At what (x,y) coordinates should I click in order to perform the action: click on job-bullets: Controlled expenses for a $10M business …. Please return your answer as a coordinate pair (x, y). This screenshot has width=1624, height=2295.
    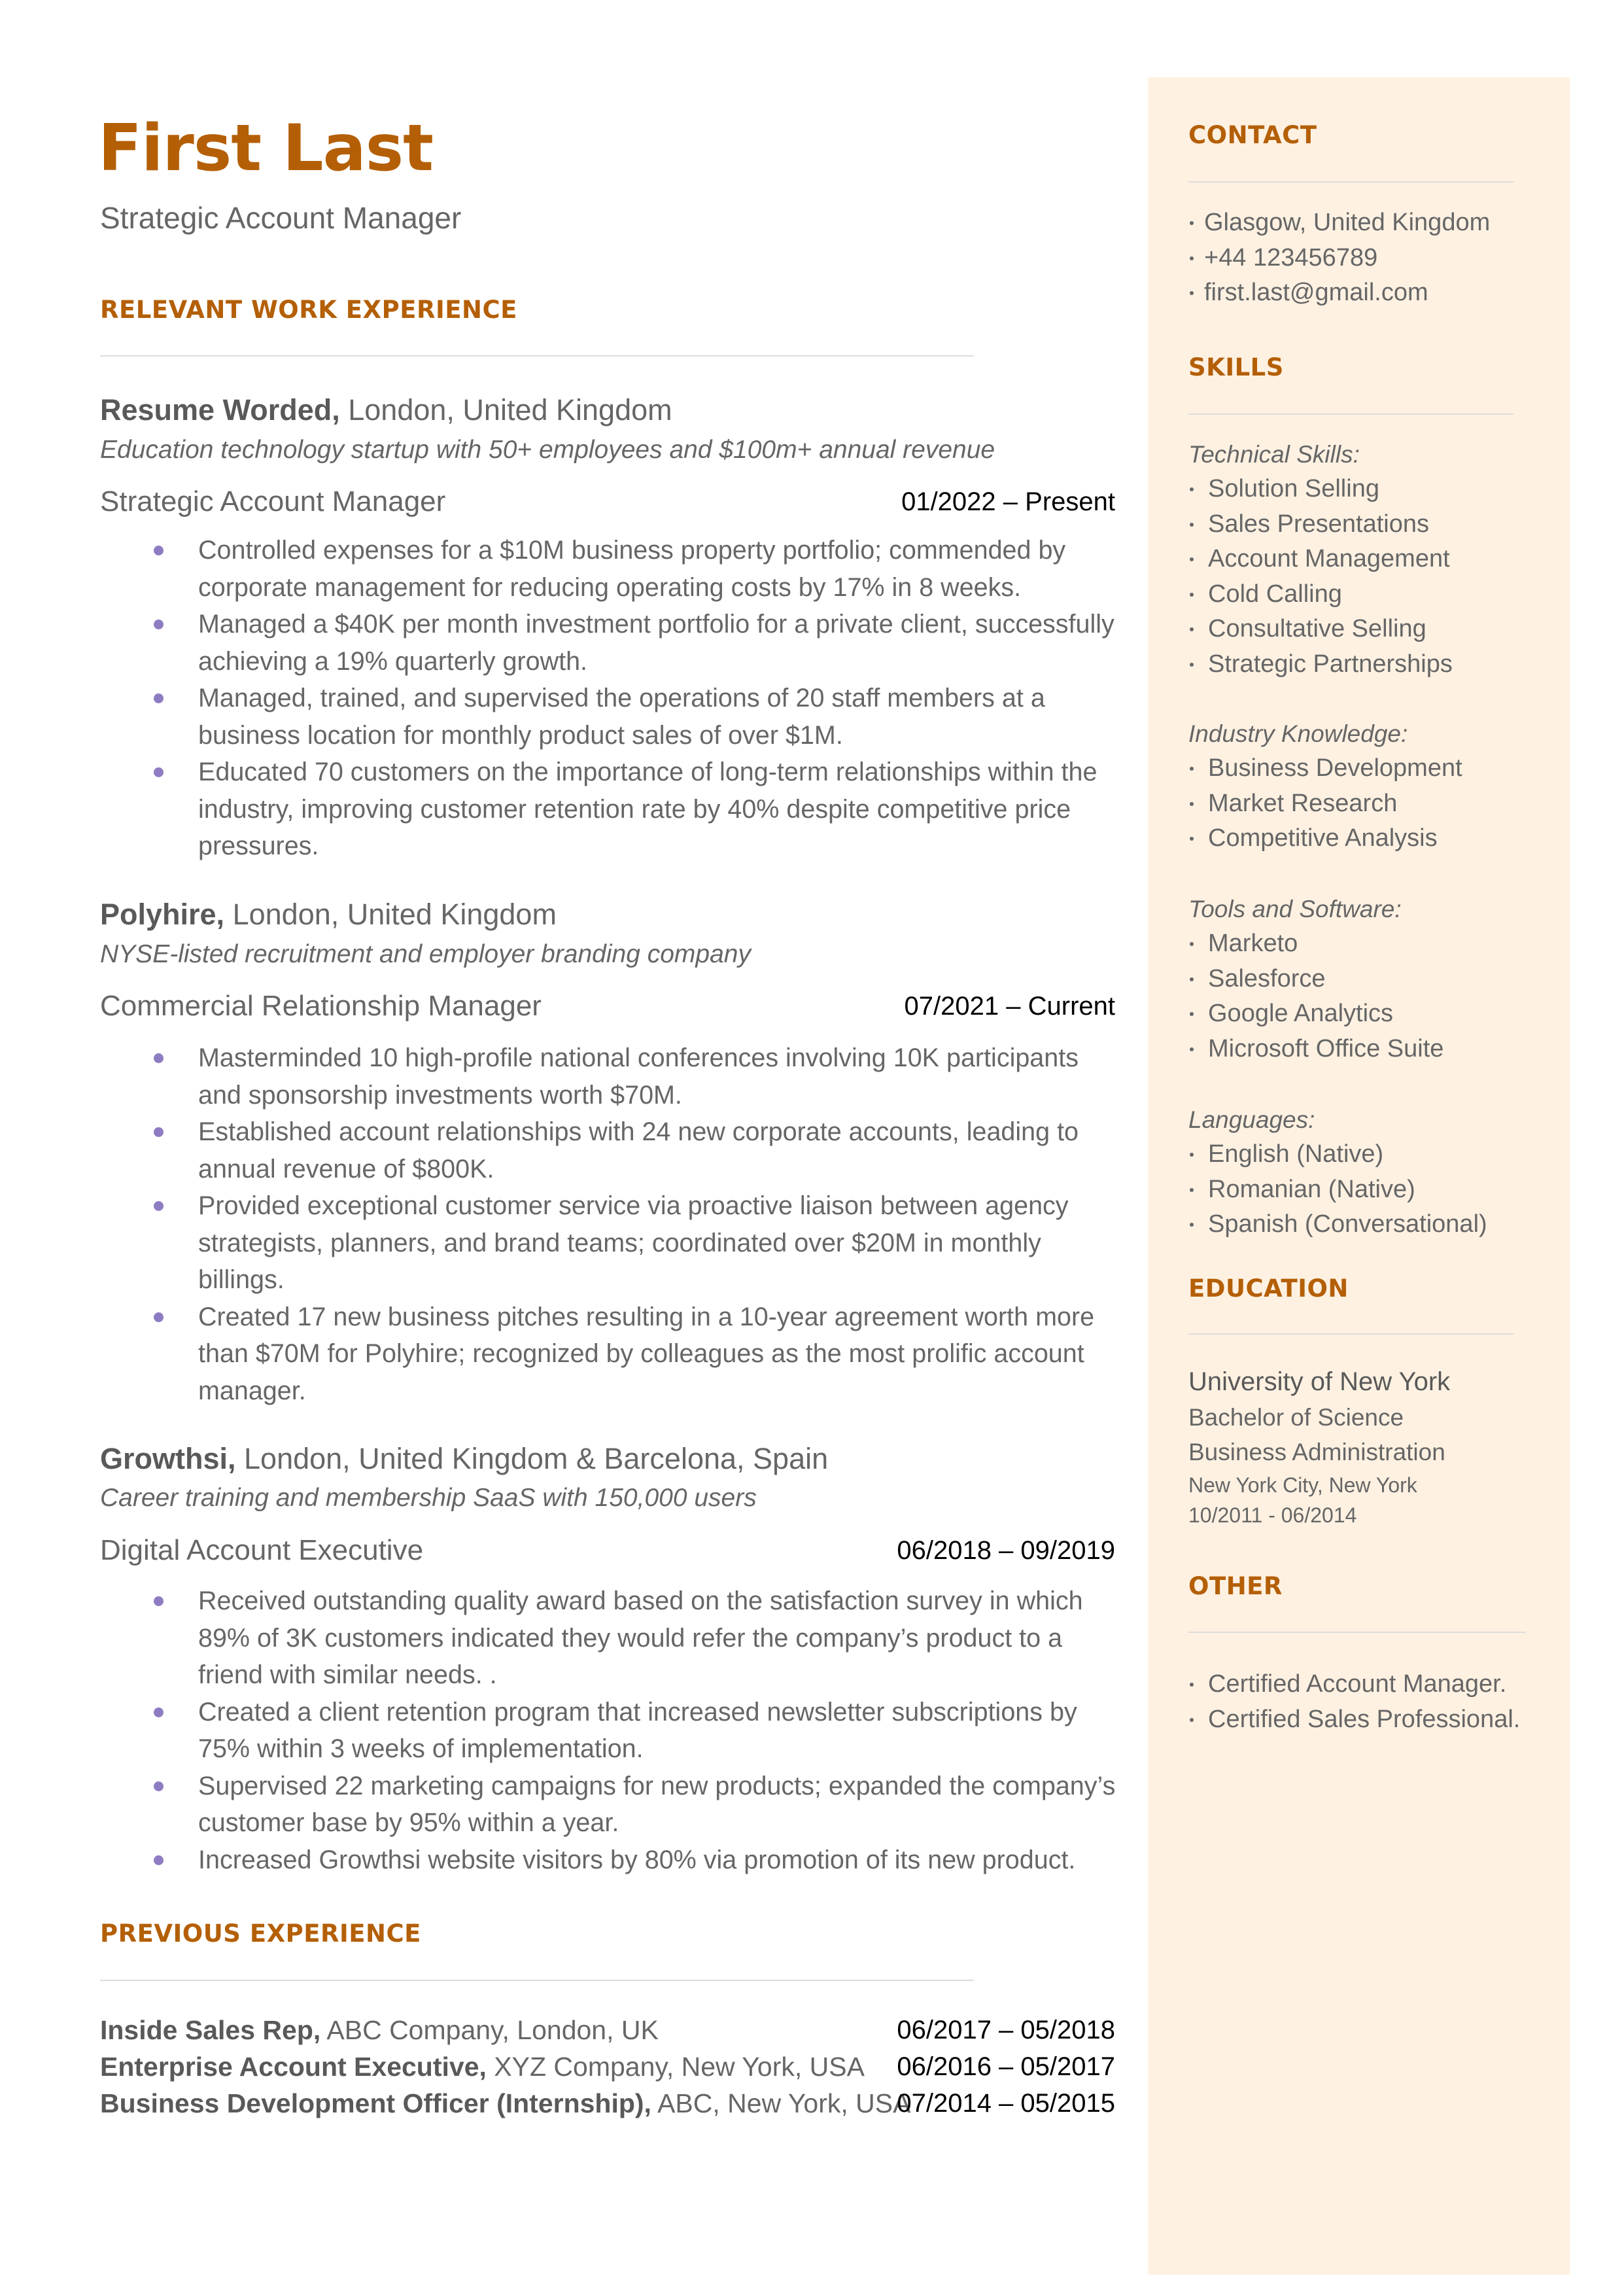
    Looking at the image, I should click on (639, 699).